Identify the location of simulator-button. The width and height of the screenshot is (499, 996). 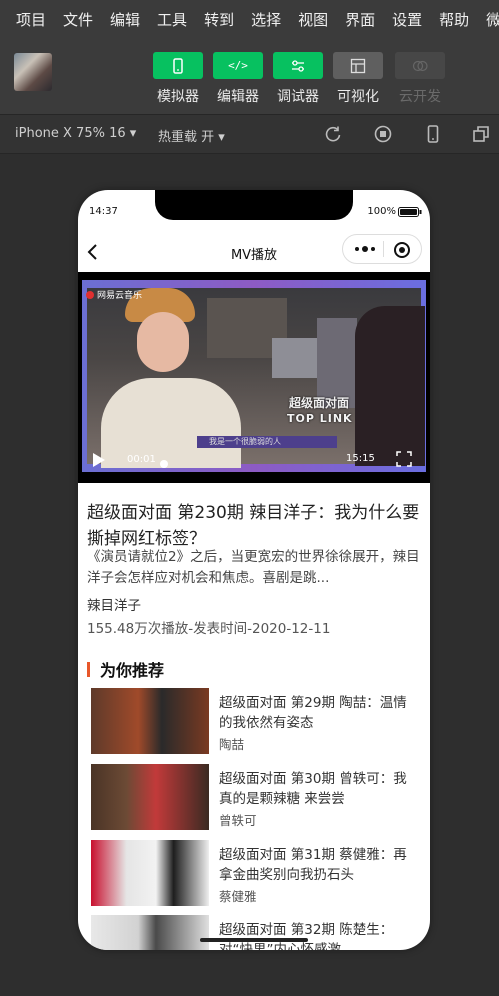
(178, 65).